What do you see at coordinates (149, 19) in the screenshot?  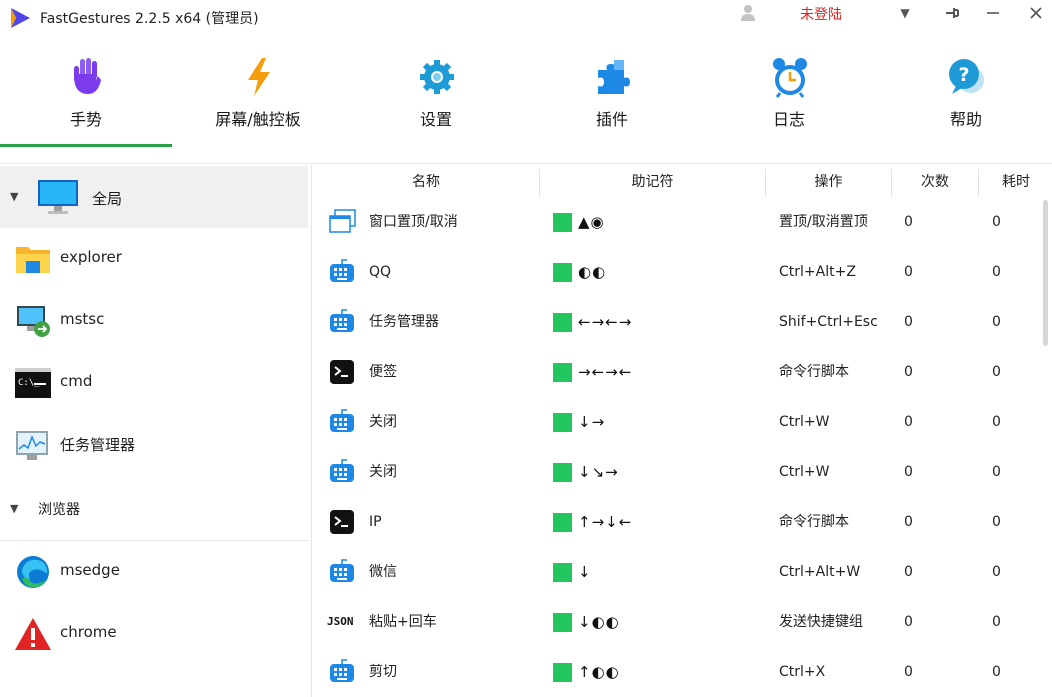 I see `window-title: FastGestures 2.2.5 x64 (管理员)` at bounding box center [149, 19].